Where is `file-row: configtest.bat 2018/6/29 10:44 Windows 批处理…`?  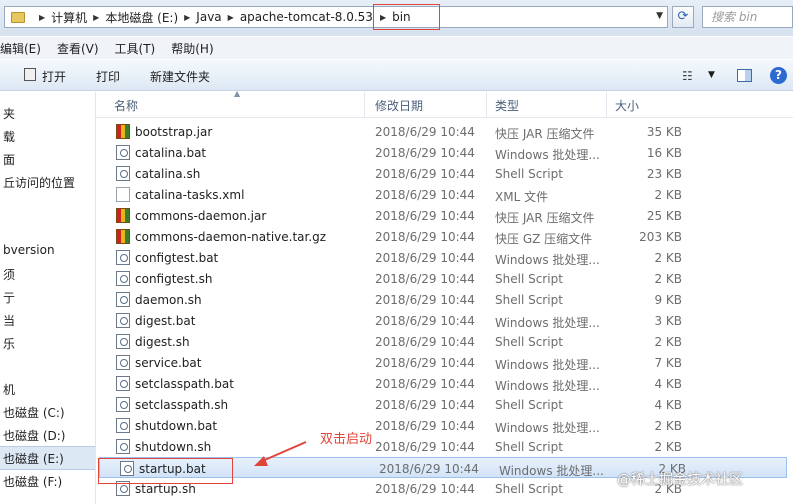
file-row: configtest.bat 2018/6/29 10:44 Windows 批处理… is located at coordinates (444, 257).